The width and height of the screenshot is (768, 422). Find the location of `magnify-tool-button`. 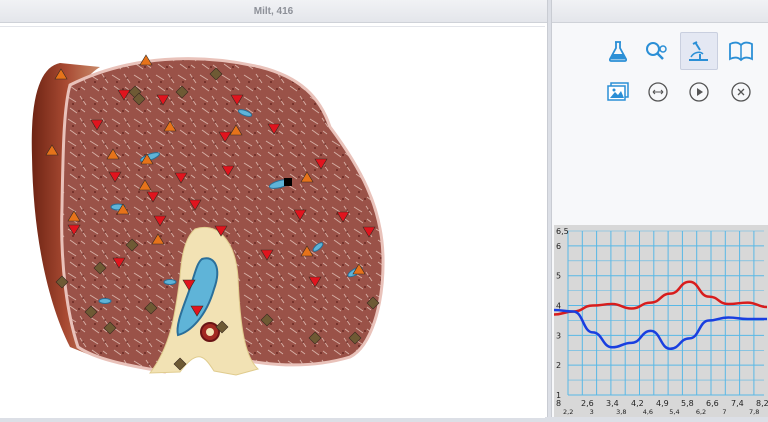

magnify-tool-button is located at coordinates (657, 51).